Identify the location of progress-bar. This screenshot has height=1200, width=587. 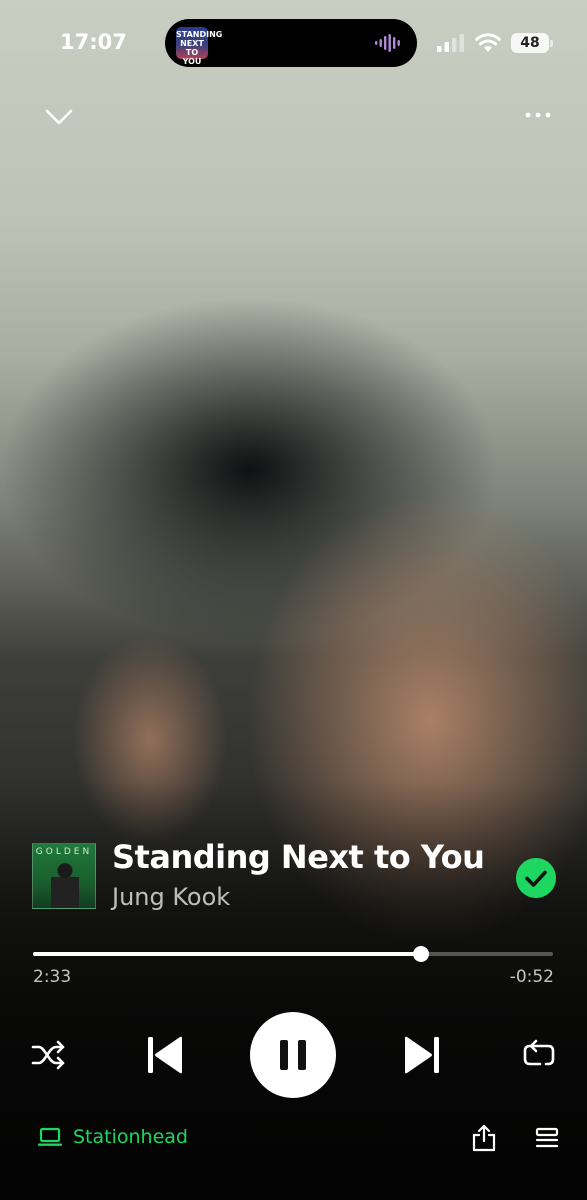
(293, 954).